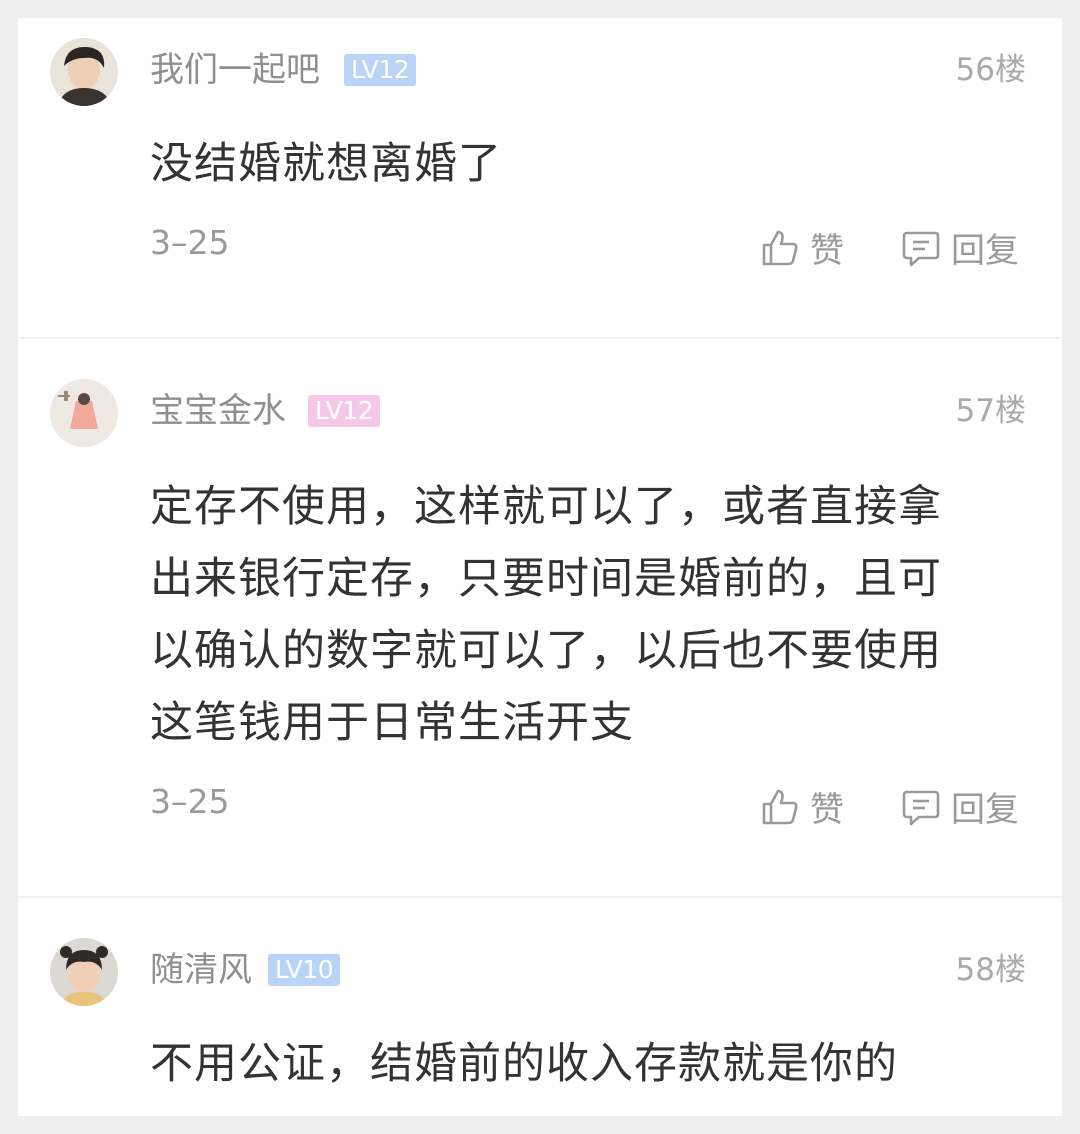 This screenshot has width=1080, height=1134. Describe the element at coordinates (990, 411) in the screenshot. I see `floor-number: 57楼` at that location.